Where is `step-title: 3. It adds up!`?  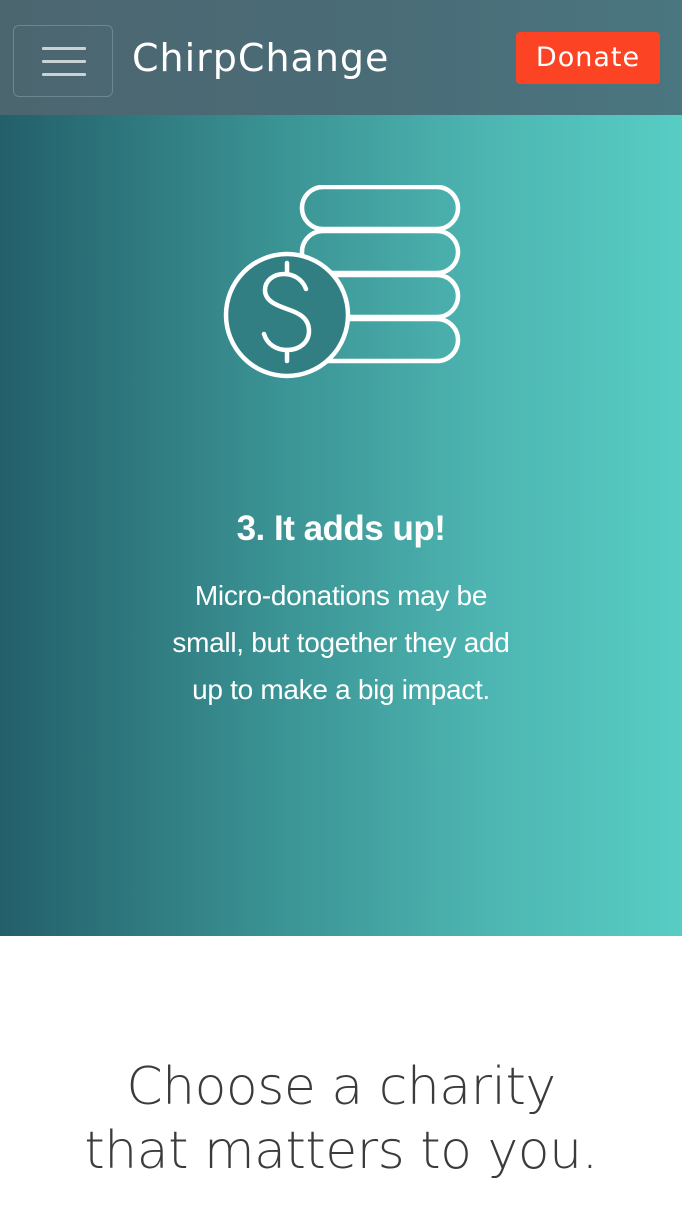
step-title: 3. It adds up! is located at coordinates (341, 528).